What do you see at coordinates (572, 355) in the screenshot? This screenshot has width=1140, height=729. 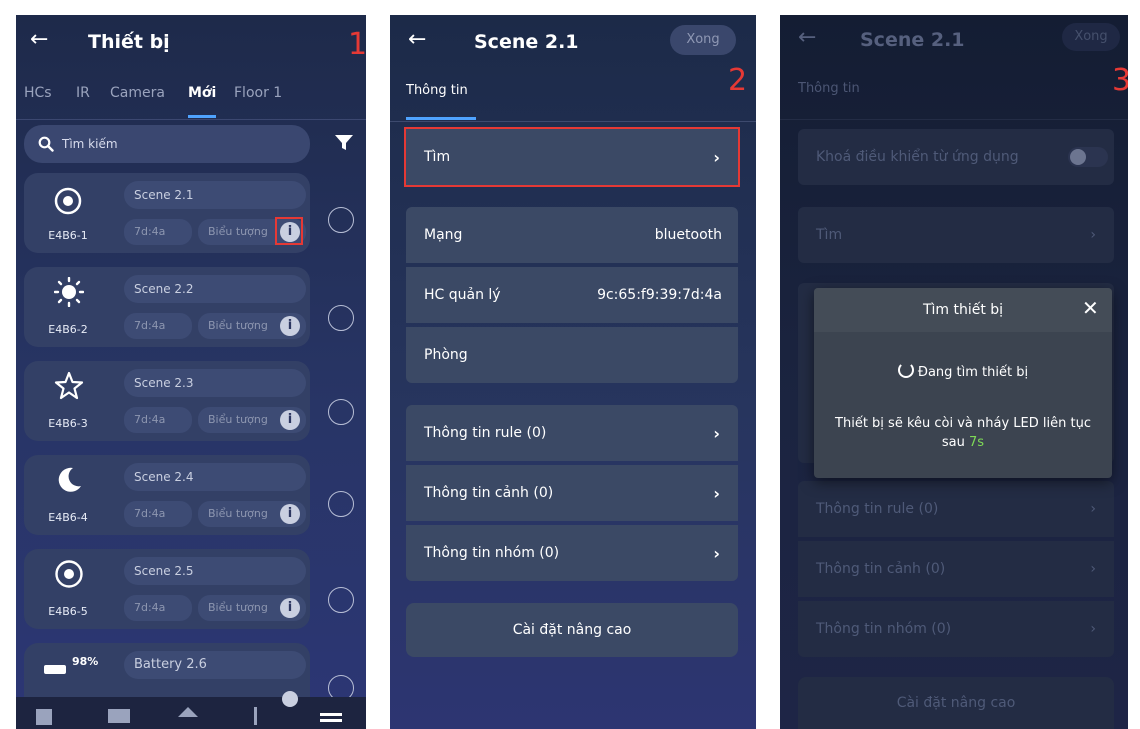 I see `room-row: Phòng` at bounding box center [572, 355].